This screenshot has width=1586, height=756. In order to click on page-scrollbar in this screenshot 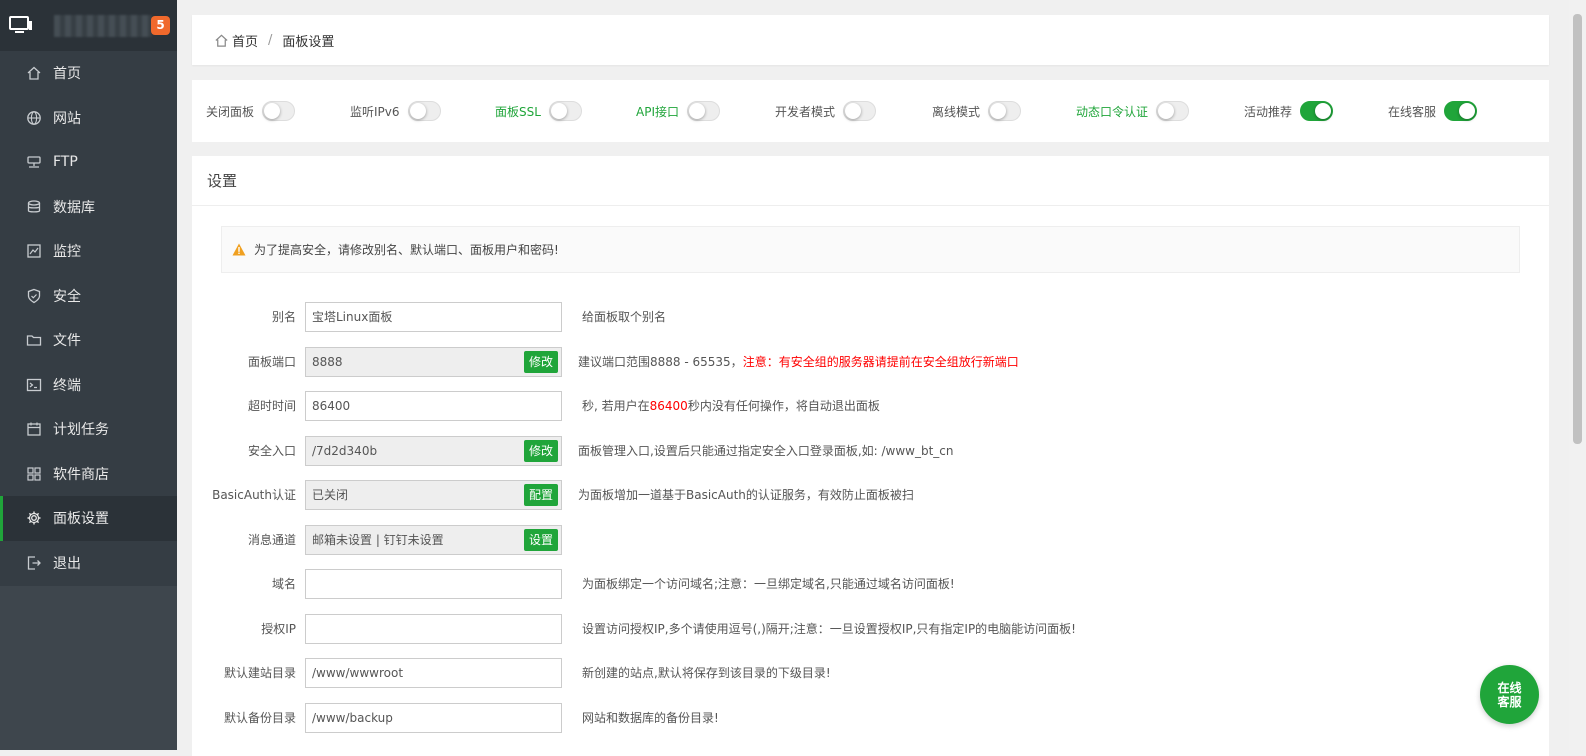, I will do `click(1577, 375)`.